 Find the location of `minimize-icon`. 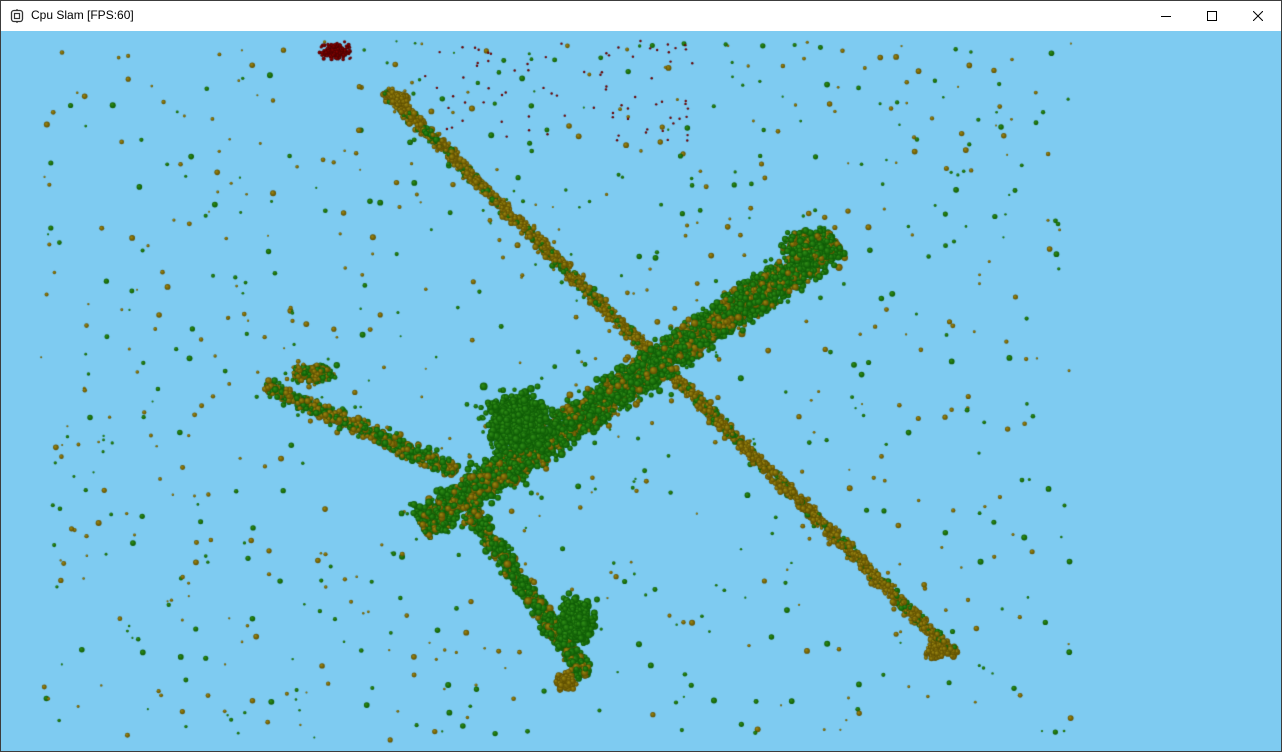

minimize-icon is located at coordinates (1166, 16).